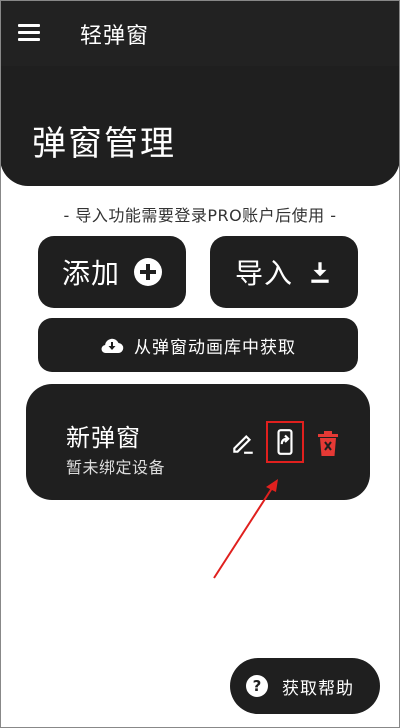  I want to click on annotation-arrow, so click(245, 529).